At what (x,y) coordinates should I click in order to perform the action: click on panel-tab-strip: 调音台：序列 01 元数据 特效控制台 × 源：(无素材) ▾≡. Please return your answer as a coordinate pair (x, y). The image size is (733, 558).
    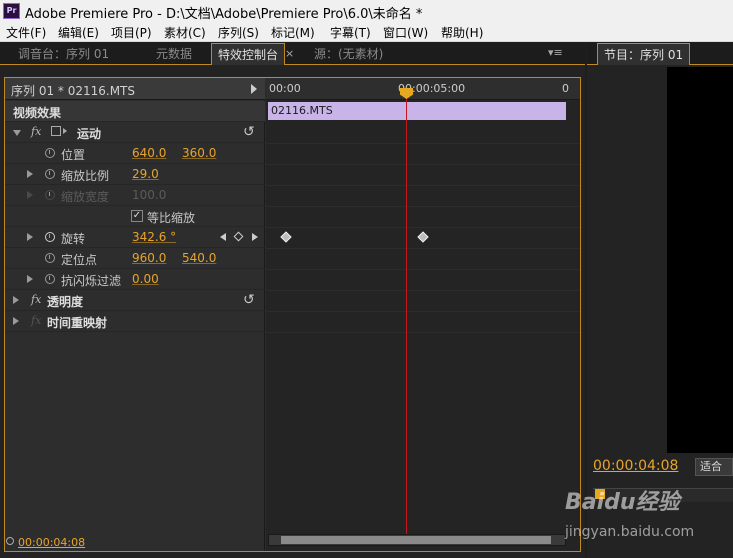
    Looking at the image, I should click on (292, 54).